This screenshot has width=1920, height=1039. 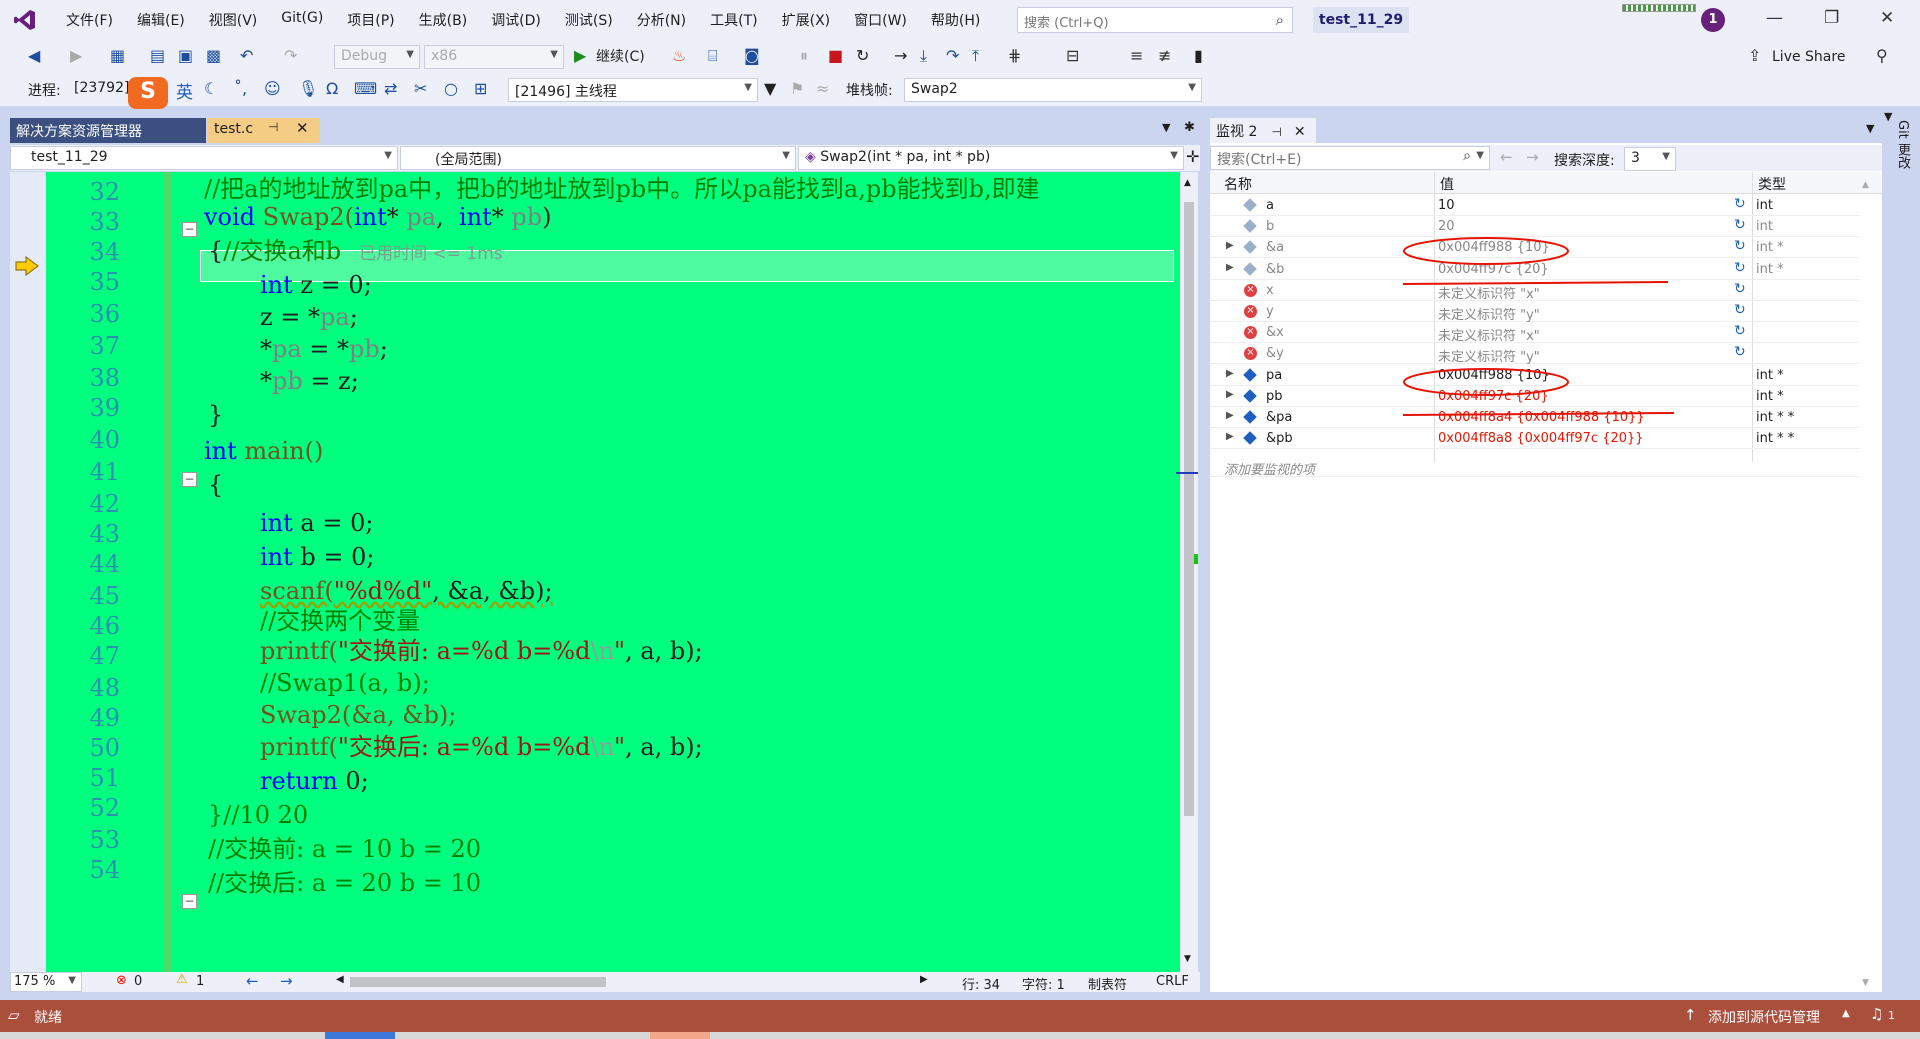 What do you see at coordinates (1865, 185) in the screenshot?
I see `scroll-up-icon: ▲` at bounding box center [1865, 185].